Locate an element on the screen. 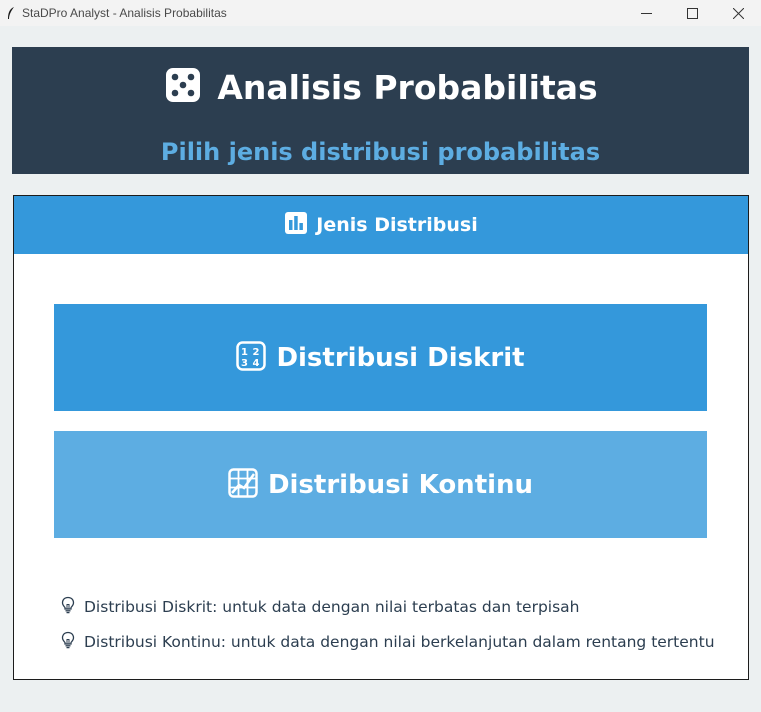  discrete-button-label: Distribusi Diskrit is located at coordinates (400, 357).